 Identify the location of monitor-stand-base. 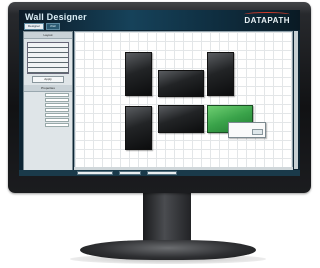
(168, 250).